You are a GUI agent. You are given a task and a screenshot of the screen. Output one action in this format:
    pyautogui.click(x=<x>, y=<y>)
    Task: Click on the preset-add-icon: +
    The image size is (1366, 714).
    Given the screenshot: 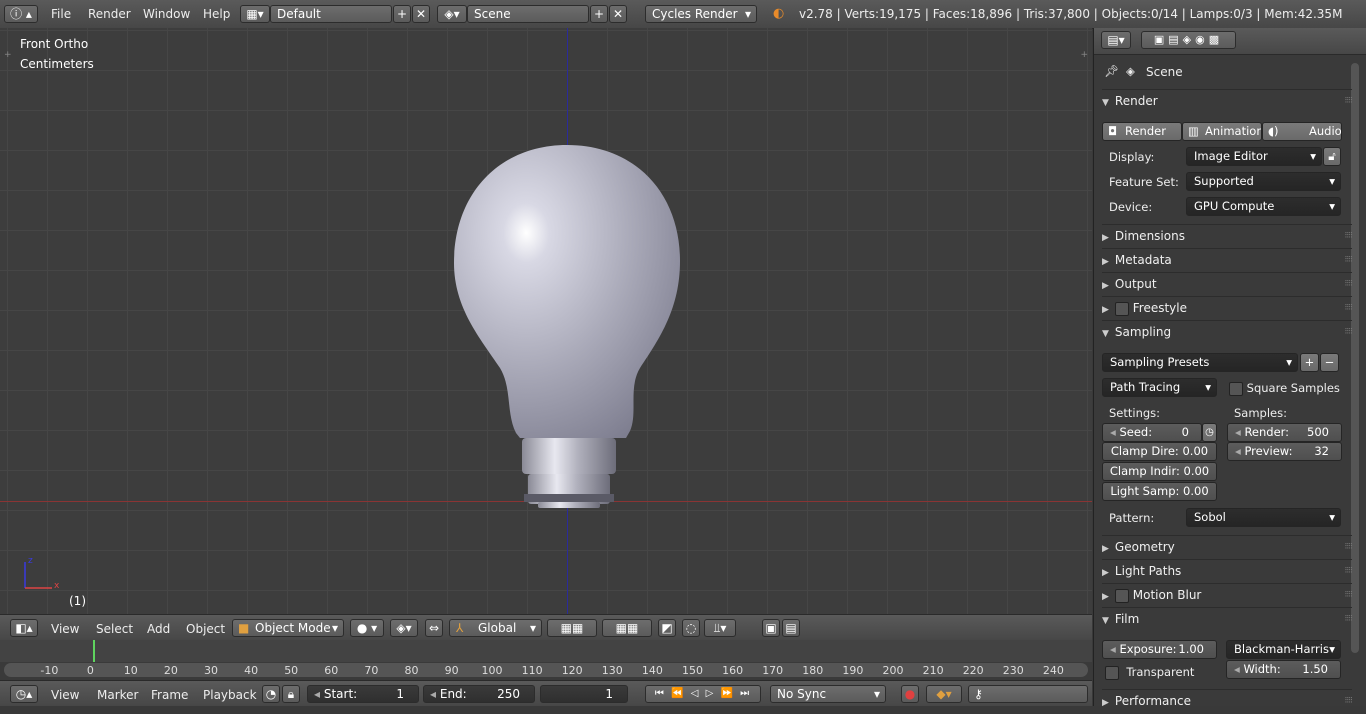 What is the action you would take?
    pyautogui.click(x=1309, y=362)
    